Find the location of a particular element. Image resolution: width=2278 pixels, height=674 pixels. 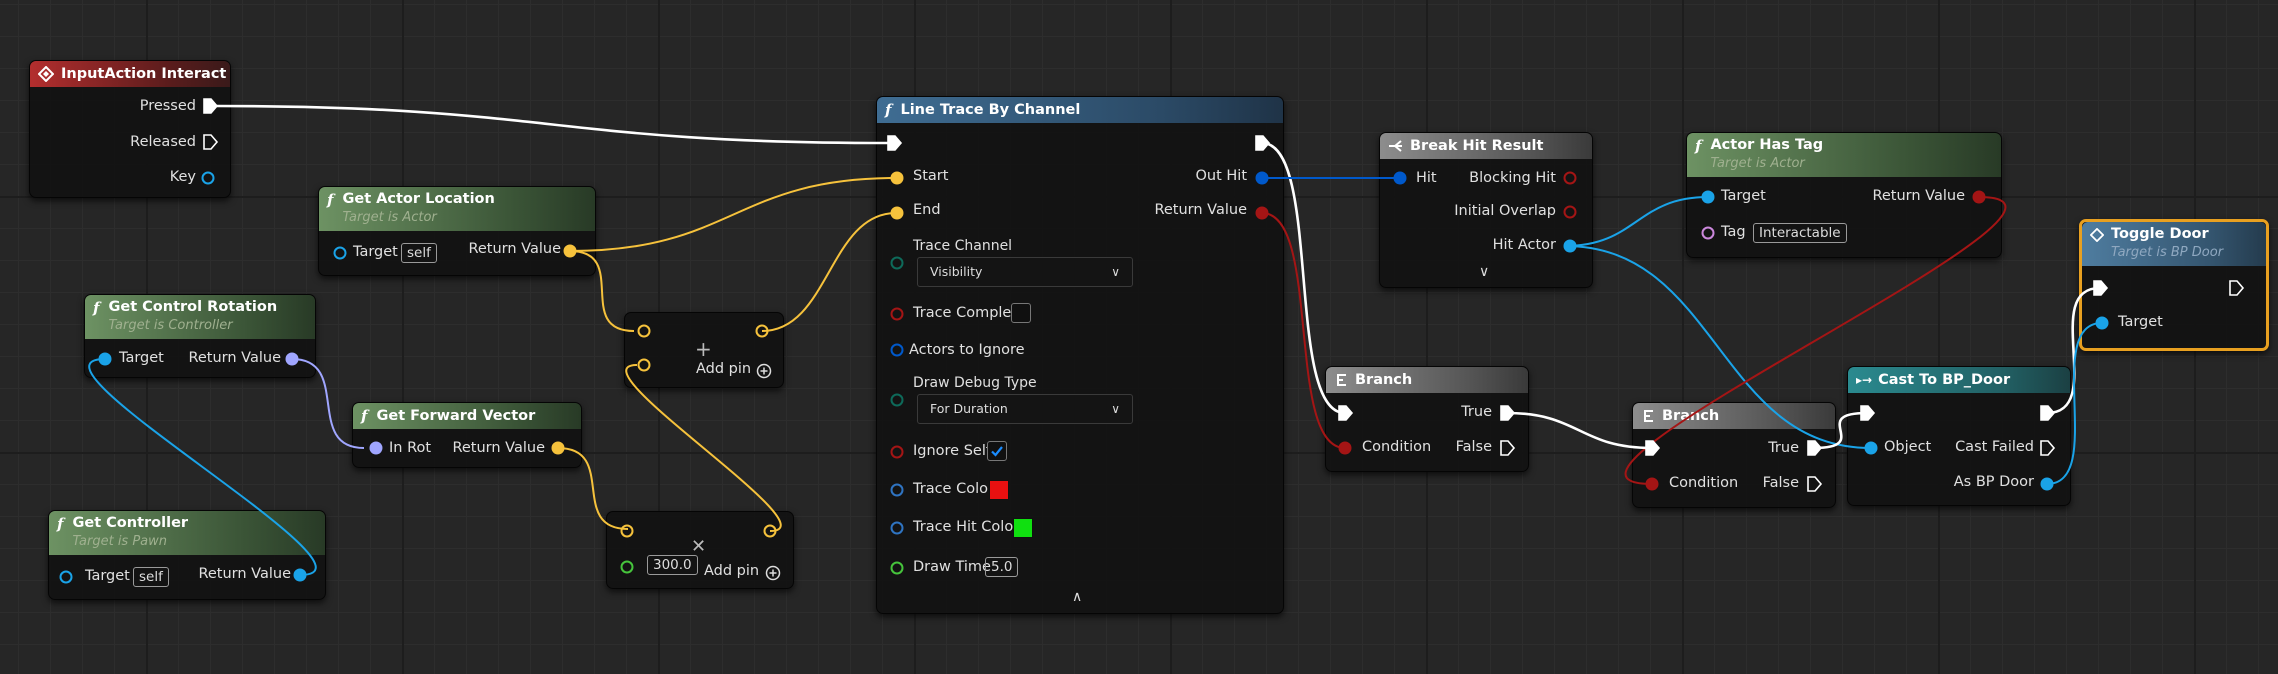

node-header: Branch is located at coordinates (1734, 416).